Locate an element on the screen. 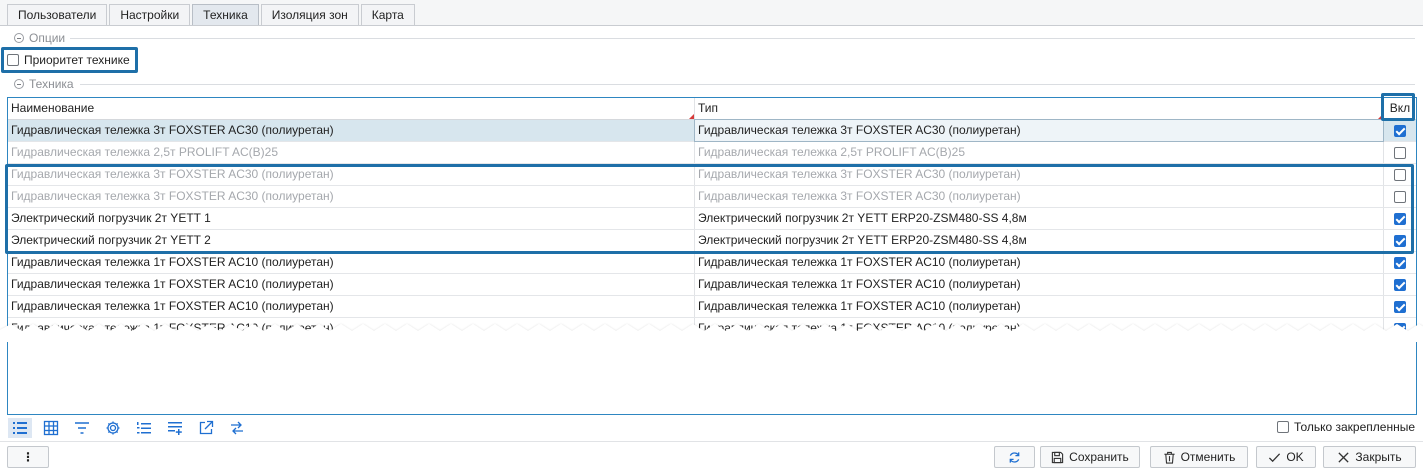 The width and height of the screenshot is (1423, 471). tech-group-title: Техника is located at coordinates (51, 84).